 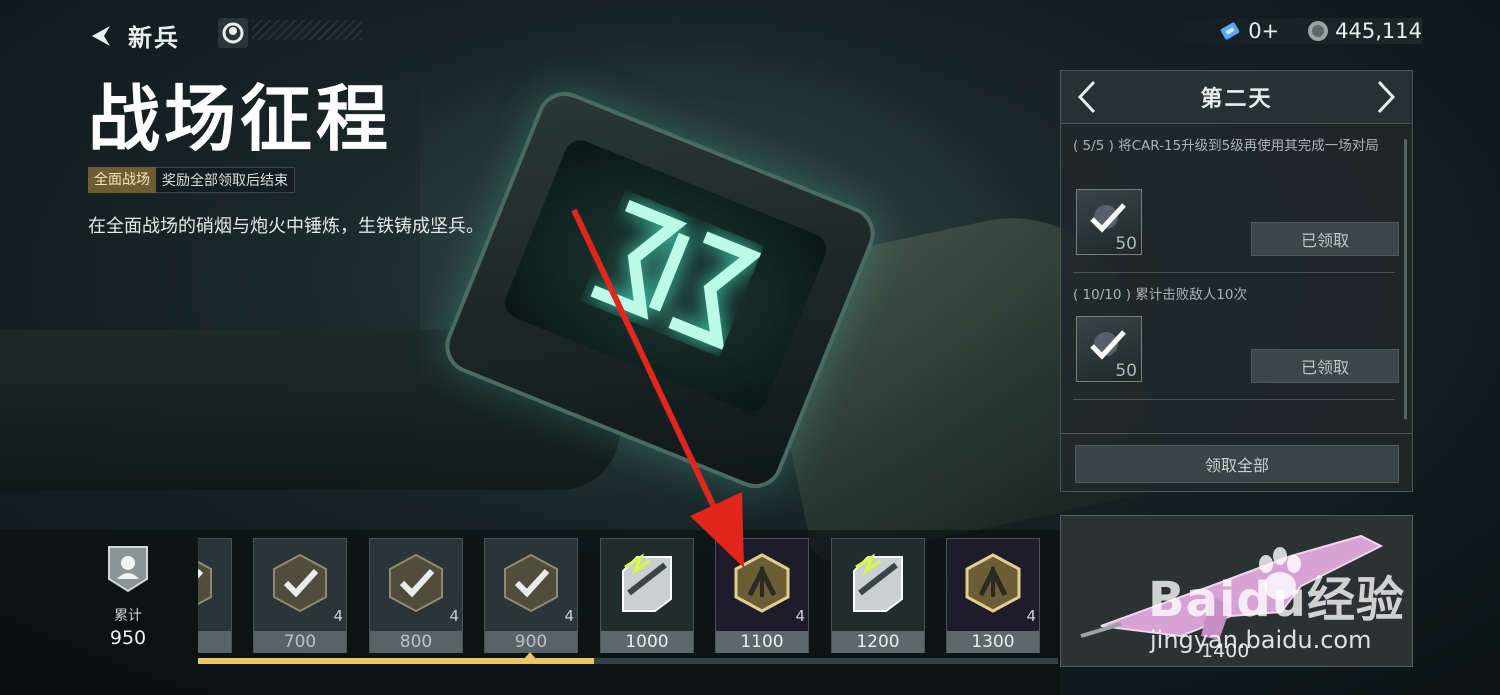 I want to click on page-title: 战场征程, so click(x=240, y=119).